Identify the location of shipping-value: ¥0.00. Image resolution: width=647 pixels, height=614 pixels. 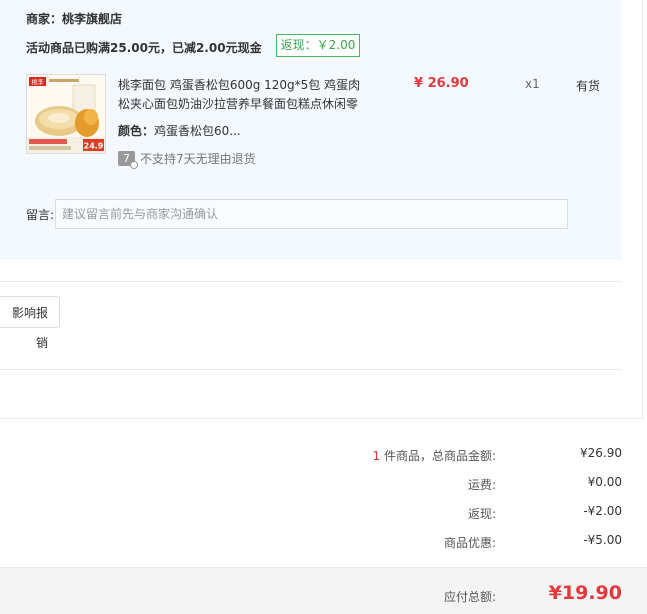
(604, 482).